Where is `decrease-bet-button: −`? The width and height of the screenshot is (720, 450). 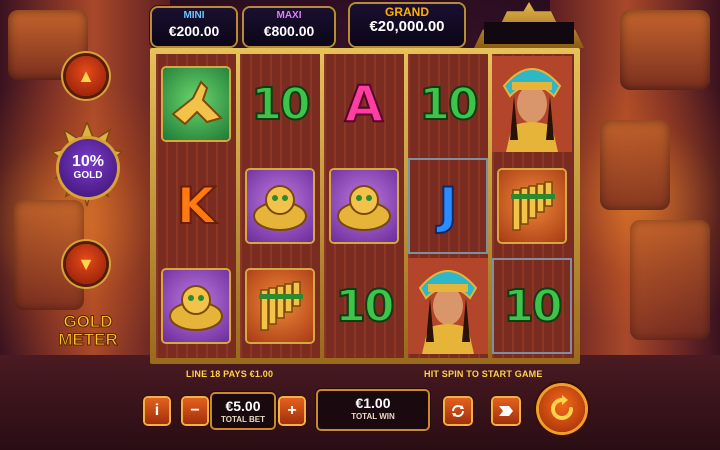 decrease-bet-button: − is located at coordinates (195, 411).